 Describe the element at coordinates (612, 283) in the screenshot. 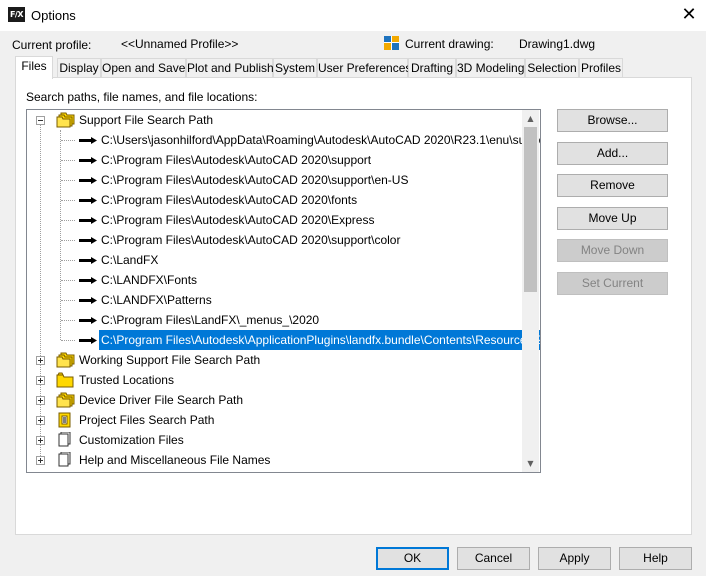

I see `set-current-button: Set Current` at that location.